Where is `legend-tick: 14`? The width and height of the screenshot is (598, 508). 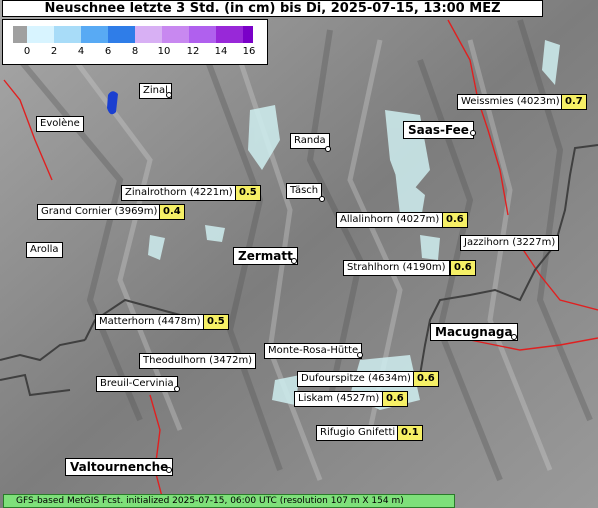
legend-tick: 14 is located at coordinates (221, 51).